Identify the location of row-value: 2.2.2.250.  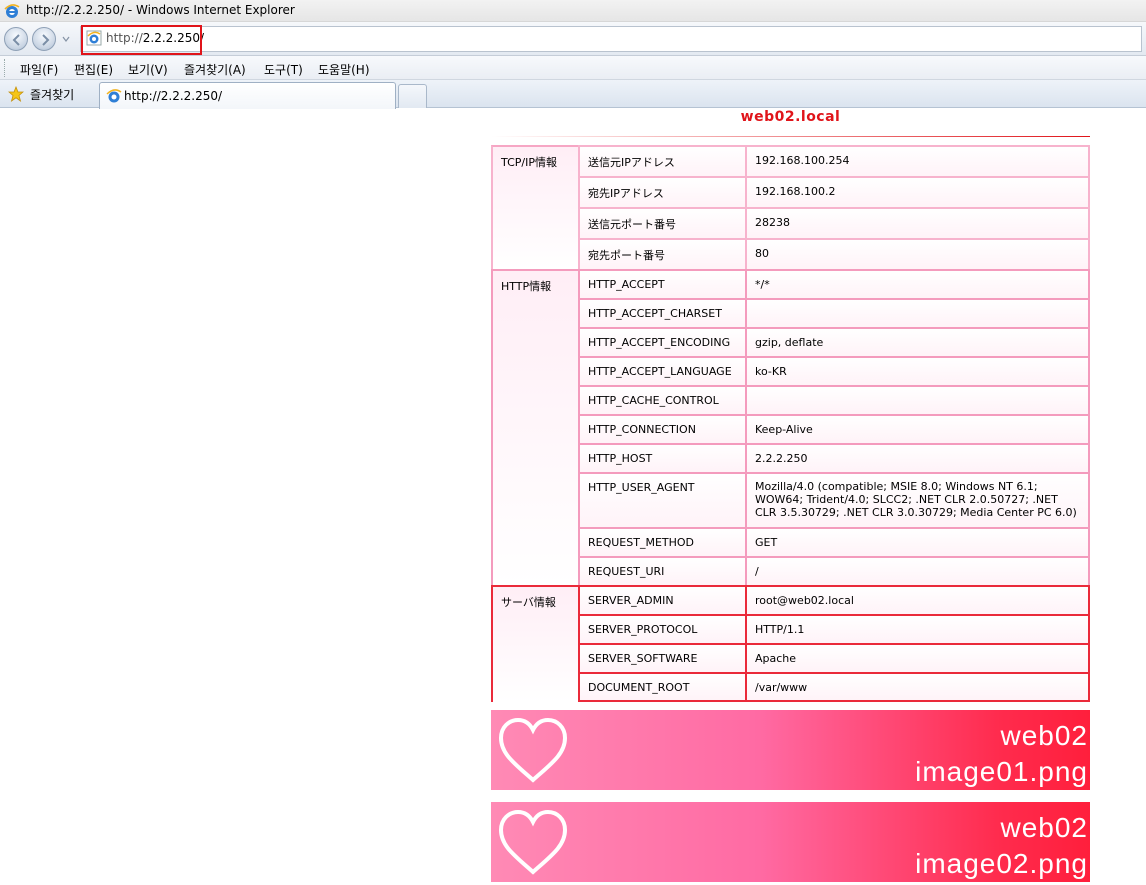
(917, 457).